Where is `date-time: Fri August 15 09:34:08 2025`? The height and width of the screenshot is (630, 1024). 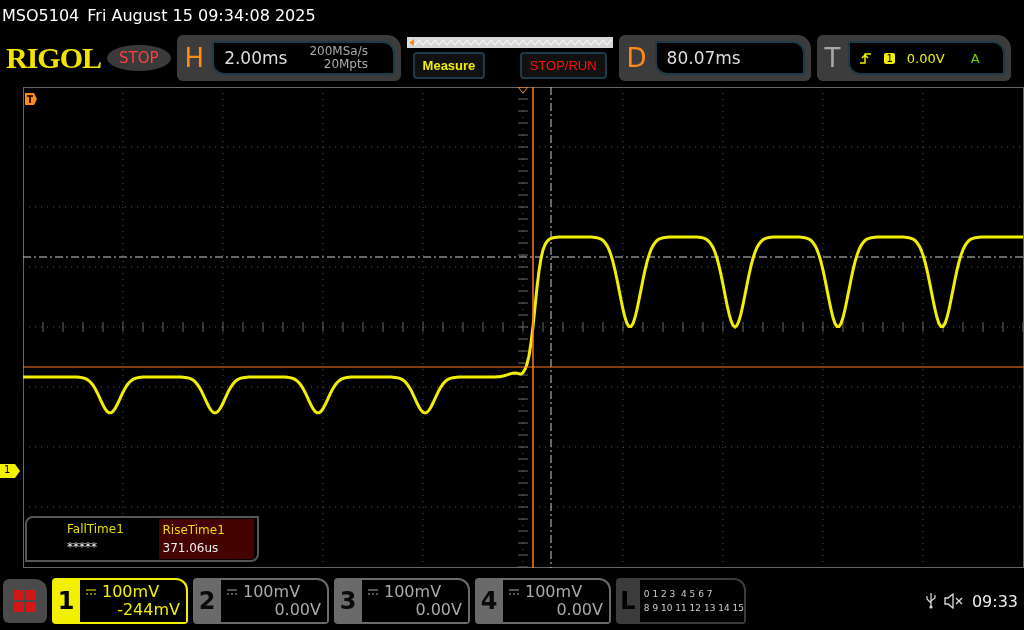
date-time: Fri August 15 09:34:08 2025 is located at coordinates (201, 15).